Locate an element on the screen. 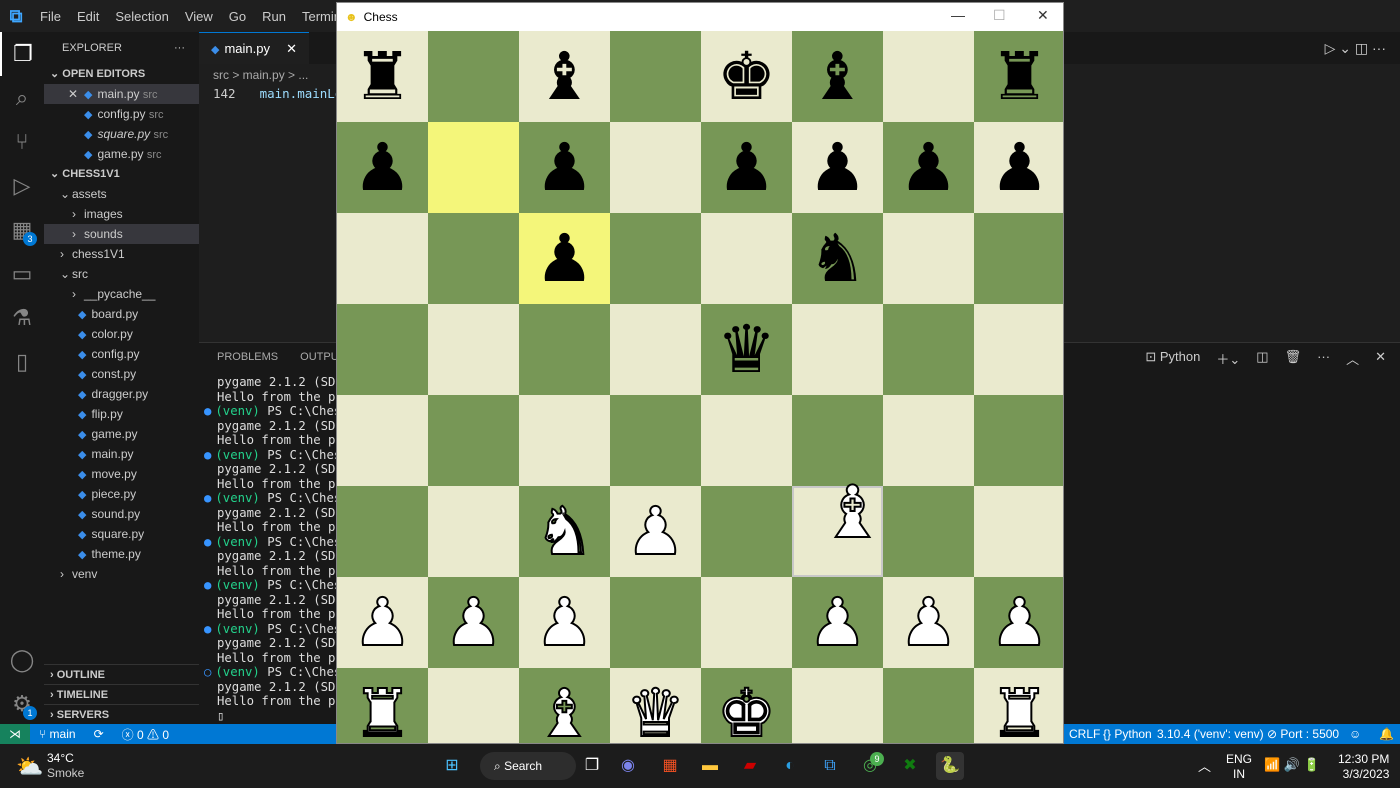 The height and width of the screenshot is (788, 1400). square-h3 is located at coordinates (1018, 531).